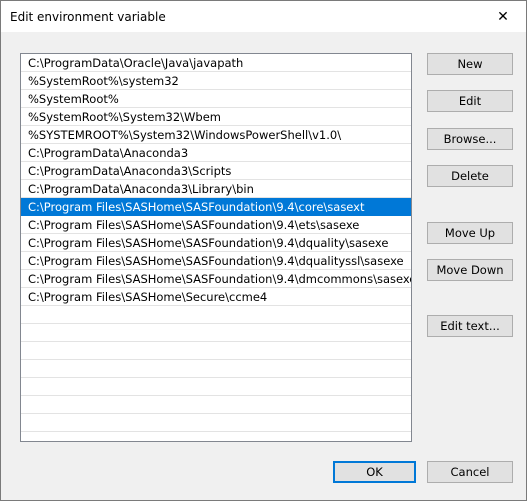  What do you see at coordinates (470, 176) in the screenshot?
I see `delete-button: Delete` at bounding box center [470, 176].